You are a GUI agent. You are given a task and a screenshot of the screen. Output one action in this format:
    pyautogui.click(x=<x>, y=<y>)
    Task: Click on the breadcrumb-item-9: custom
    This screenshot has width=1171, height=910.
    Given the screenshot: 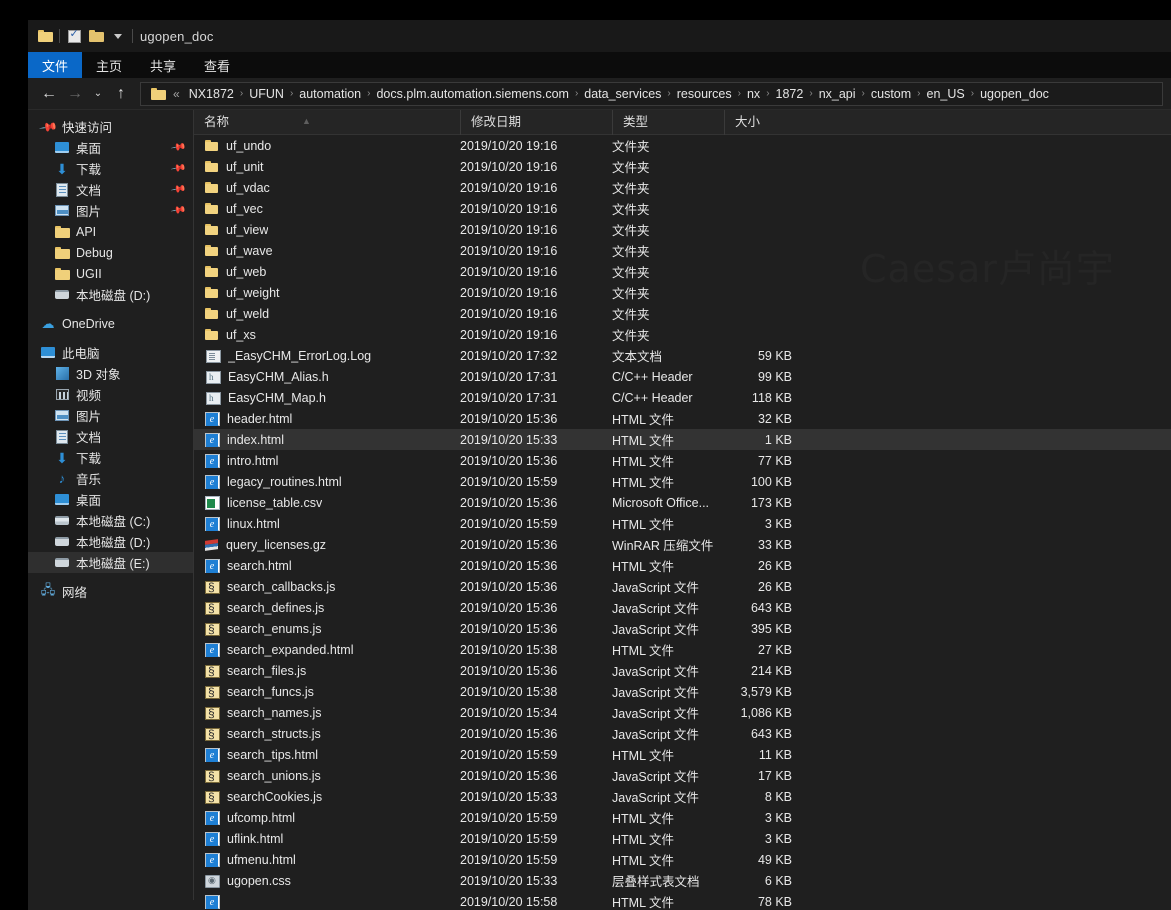 What is the action you would take?
    pyautogui.click(x=891, y=94)
    